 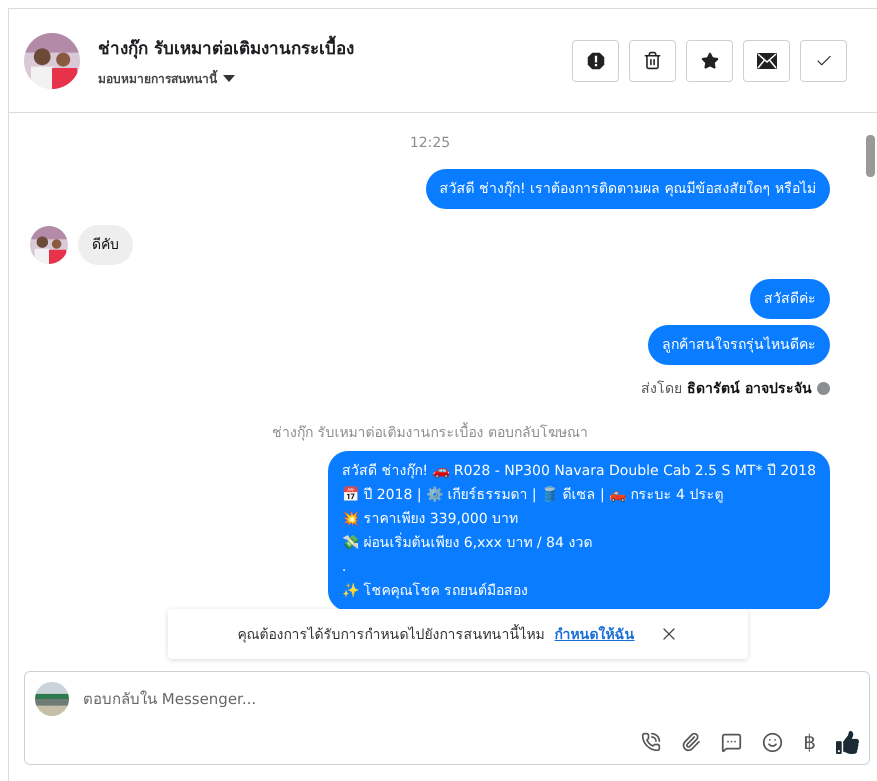 What do you see at coordinates (809, 742) in the screenshot?
I see `payment-button: ฿` at bounding box center [809, 742].